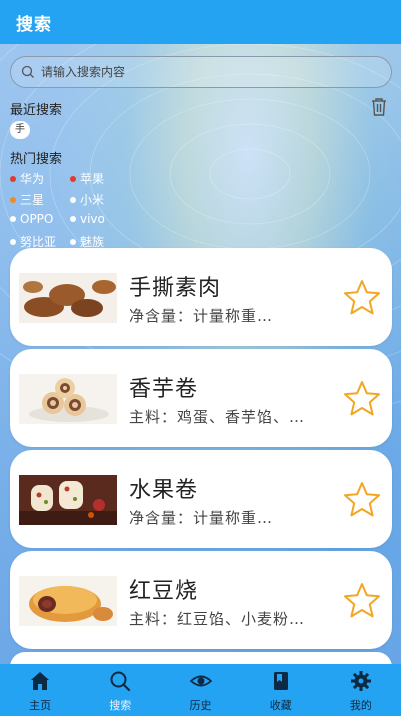 Image resolution: width=401 pixels, height=716 pixels. What do you see at coordinates (32, 200) in the screenshot?
I see `hot-tag-label: 三星` at bounding box center [32, 200].